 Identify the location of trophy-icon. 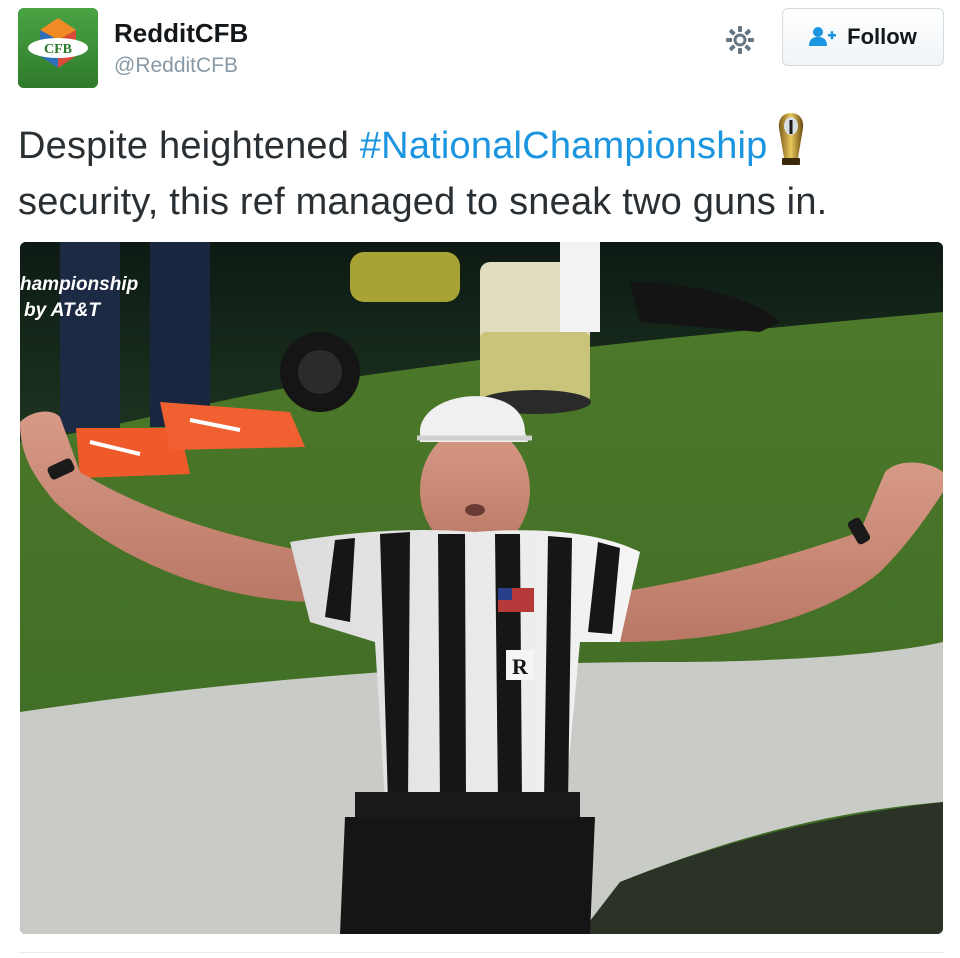
(791, 139).